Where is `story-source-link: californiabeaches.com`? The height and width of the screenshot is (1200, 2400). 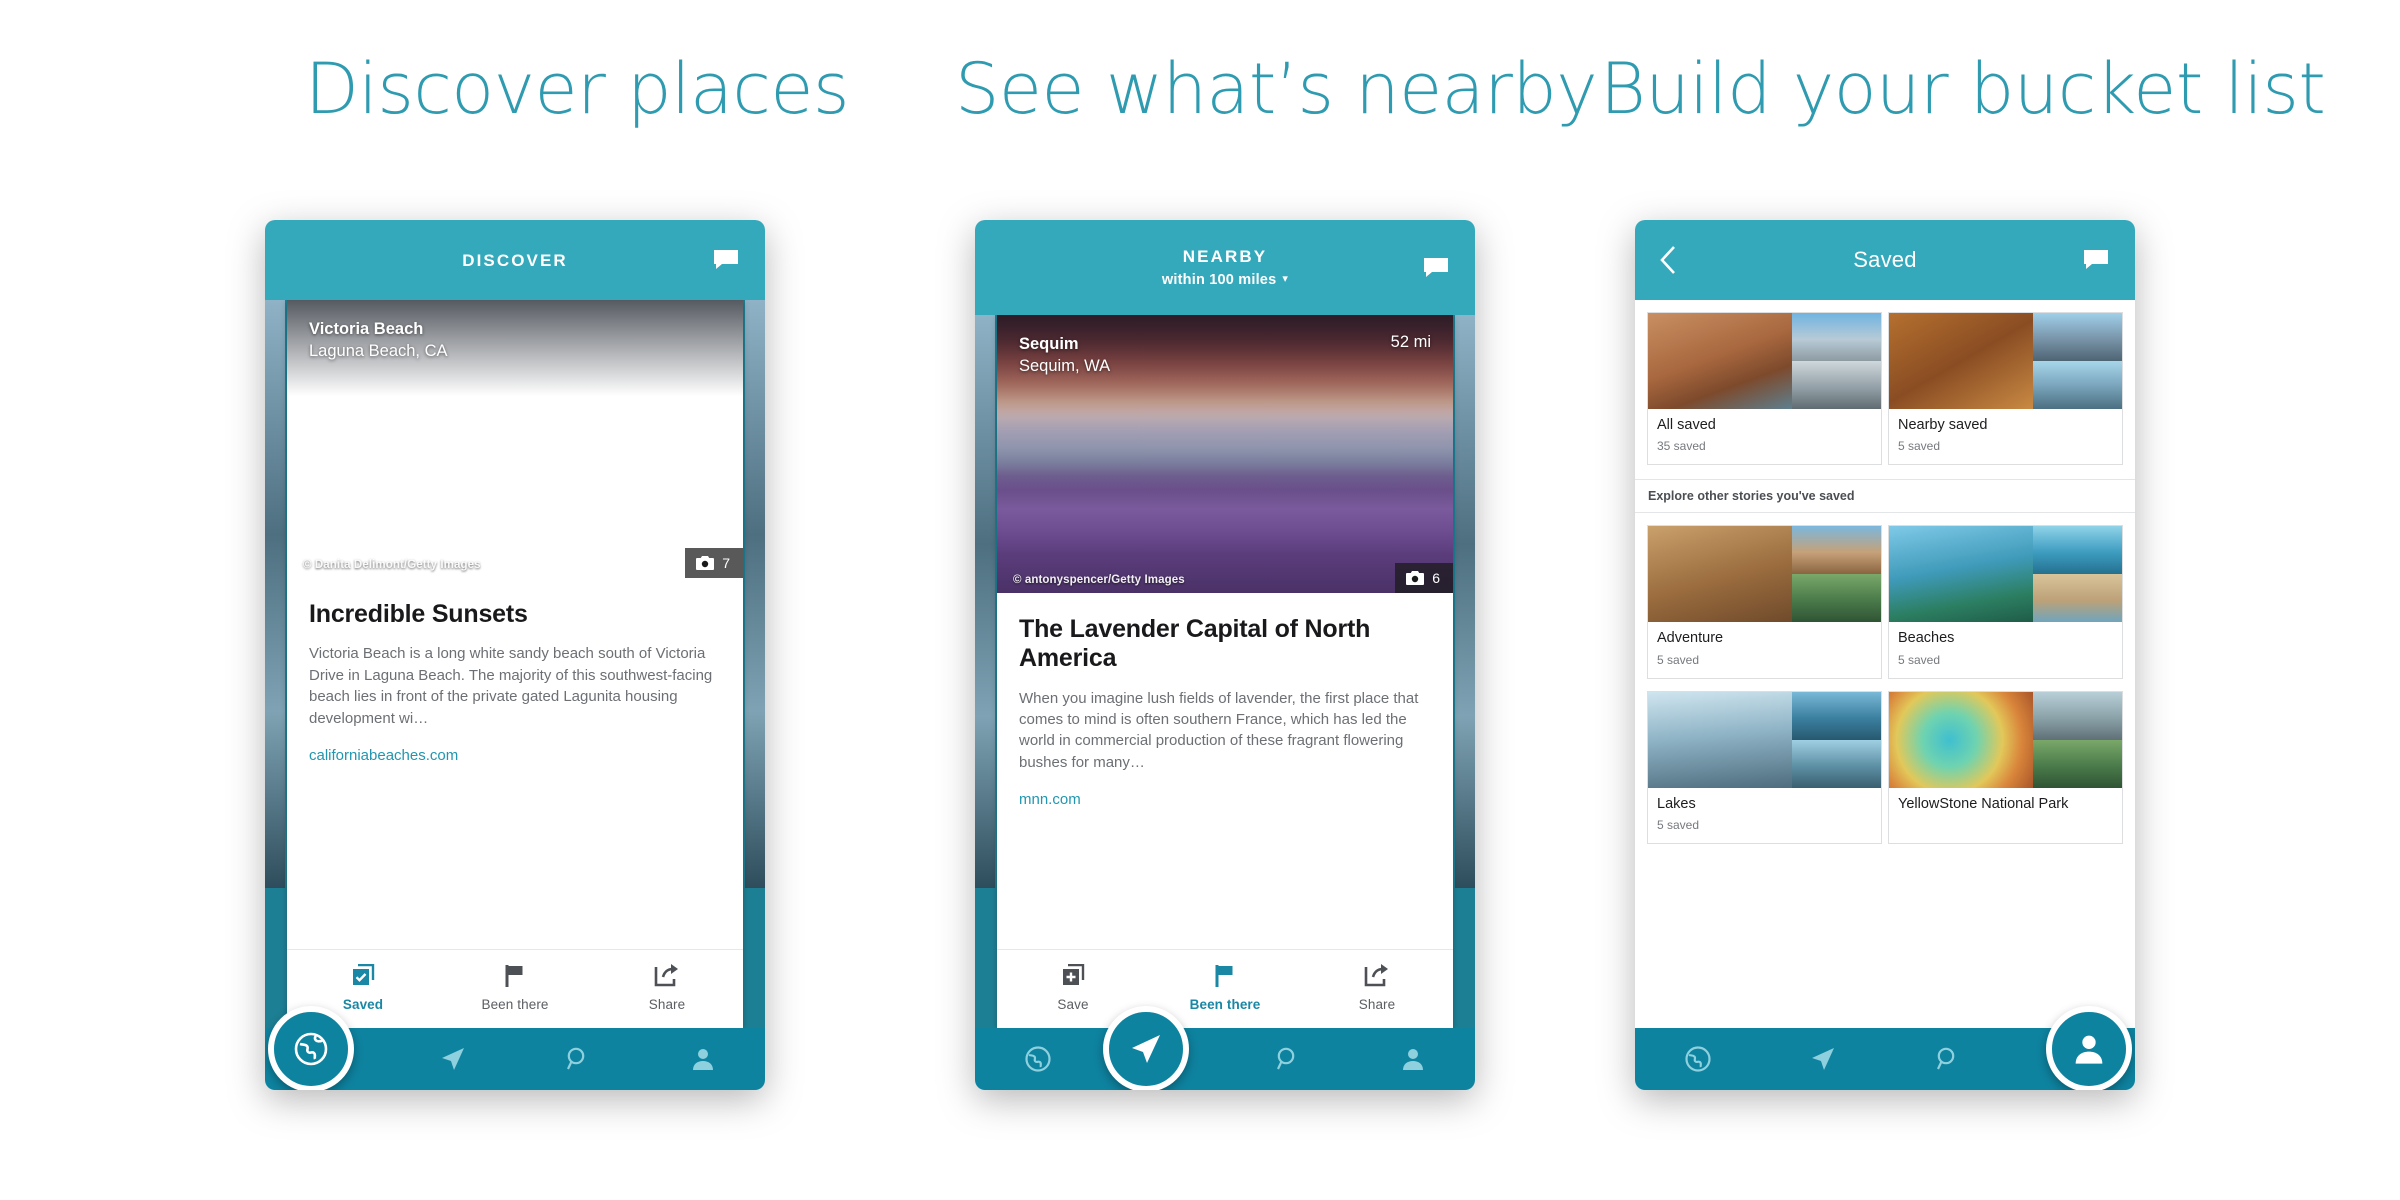 story-source-link: californiabeaches.com is located at coordinates (515, 755).